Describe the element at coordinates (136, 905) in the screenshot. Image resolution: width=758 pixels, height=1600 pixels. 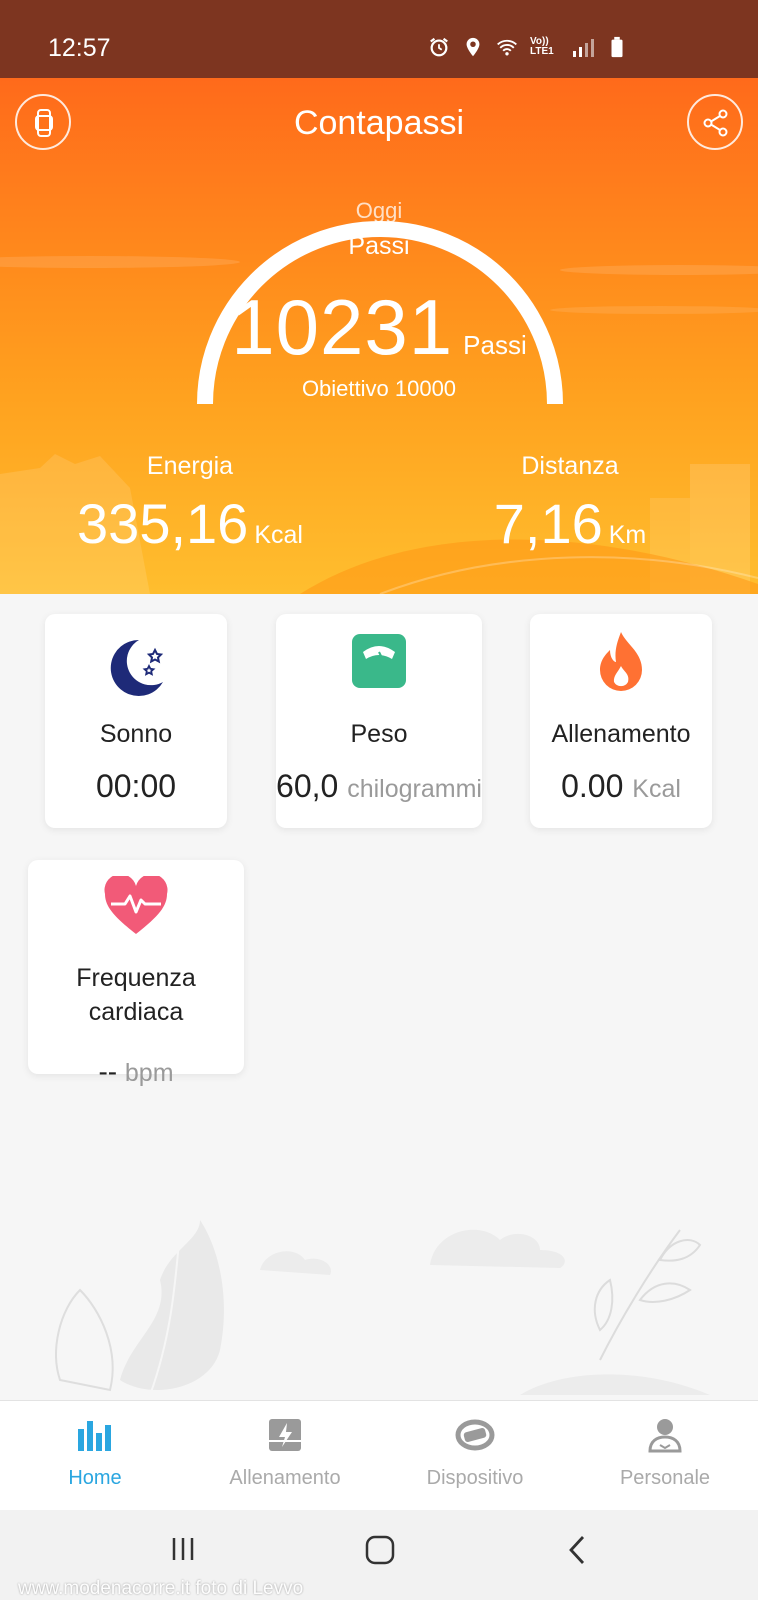
I see `heart-icon` at that location.